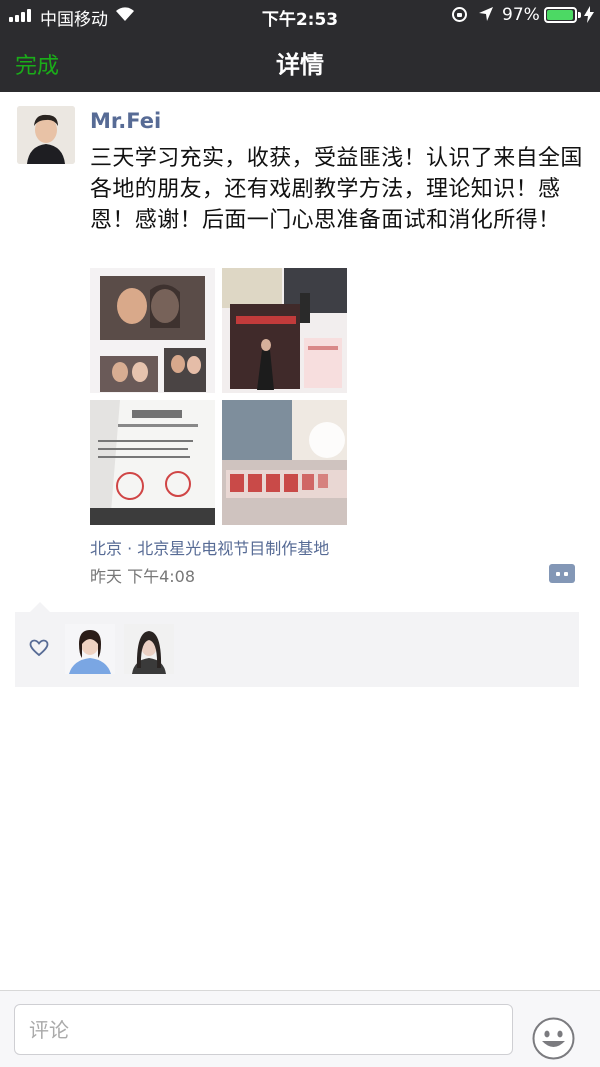  I want to click on sign-photo, so click(284, 462).